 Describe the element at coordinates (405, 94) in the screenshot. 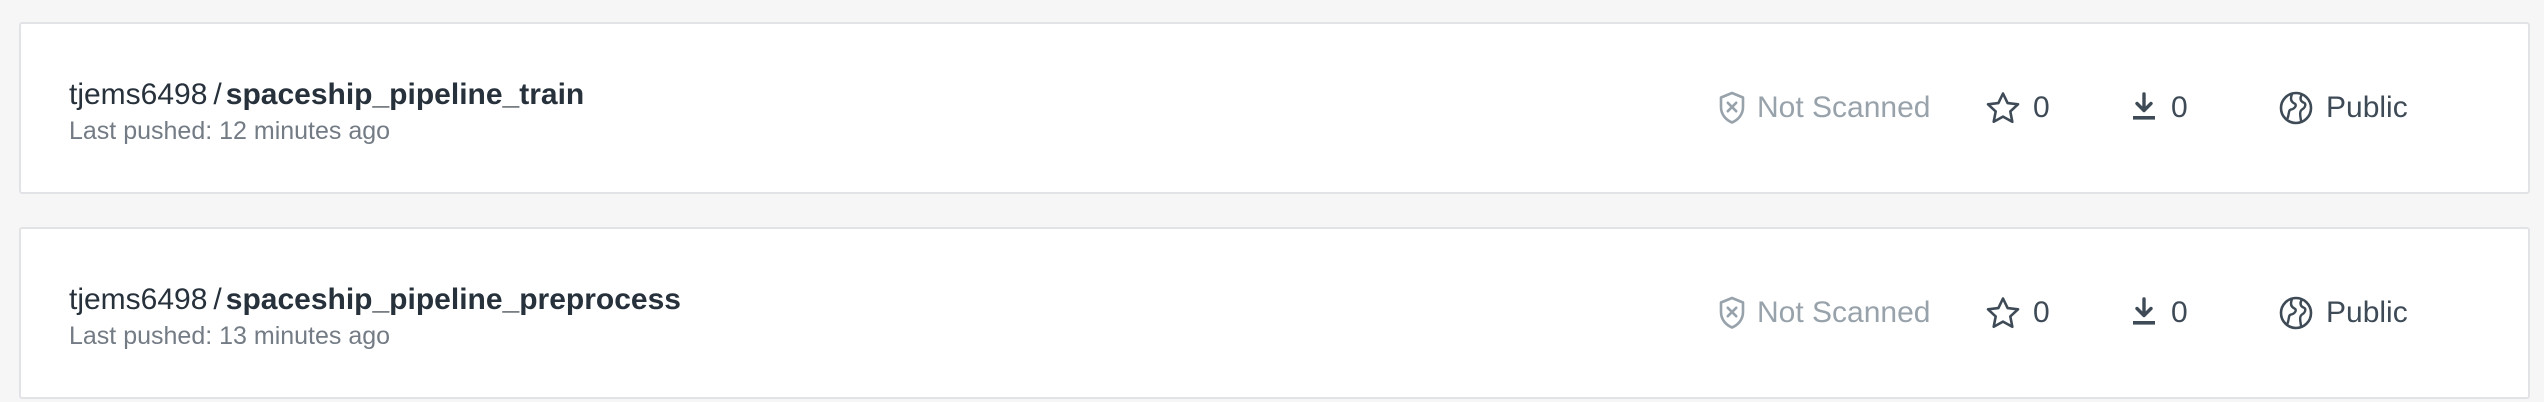

I see `repository-name: spaceship_pipeline_train` at that location.